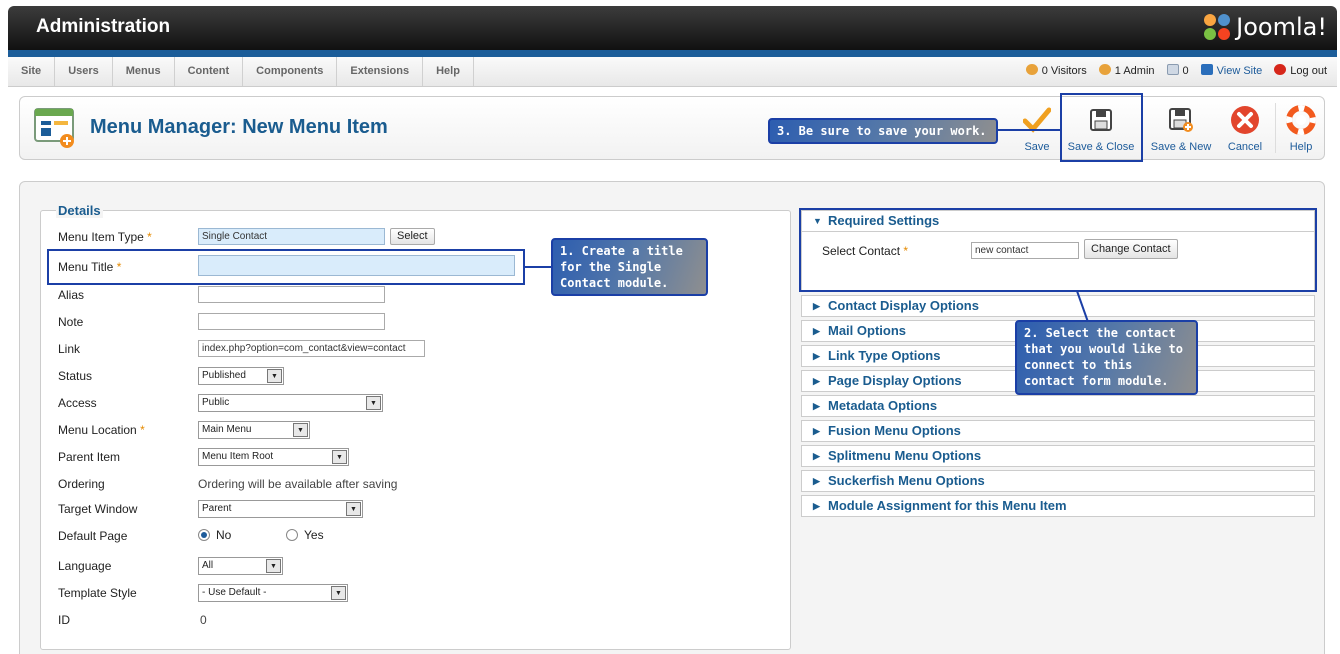  I want to click on menu-location-label-text: Menu Location, so click(97, 430).